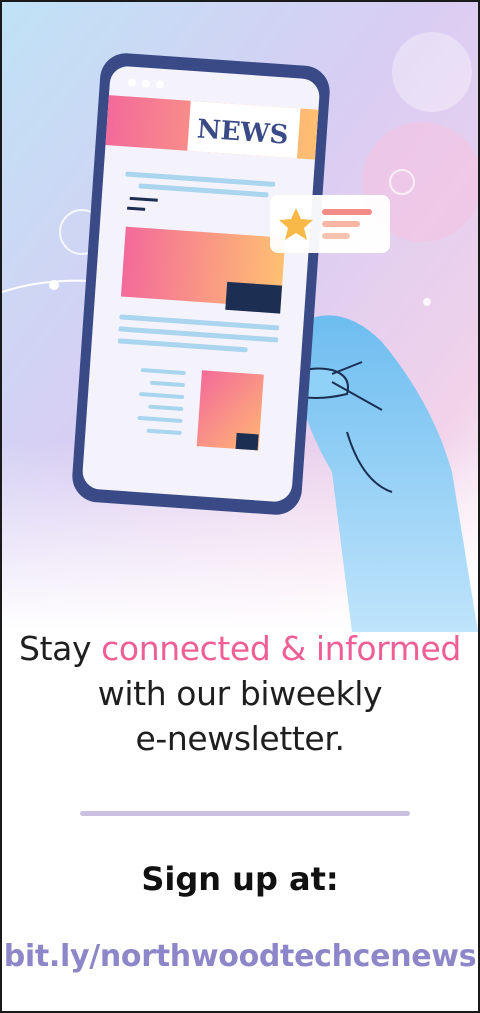 This screenshot has width=480, height=1013. I want to click on headline-prefix: Stay, so click(60, 648).